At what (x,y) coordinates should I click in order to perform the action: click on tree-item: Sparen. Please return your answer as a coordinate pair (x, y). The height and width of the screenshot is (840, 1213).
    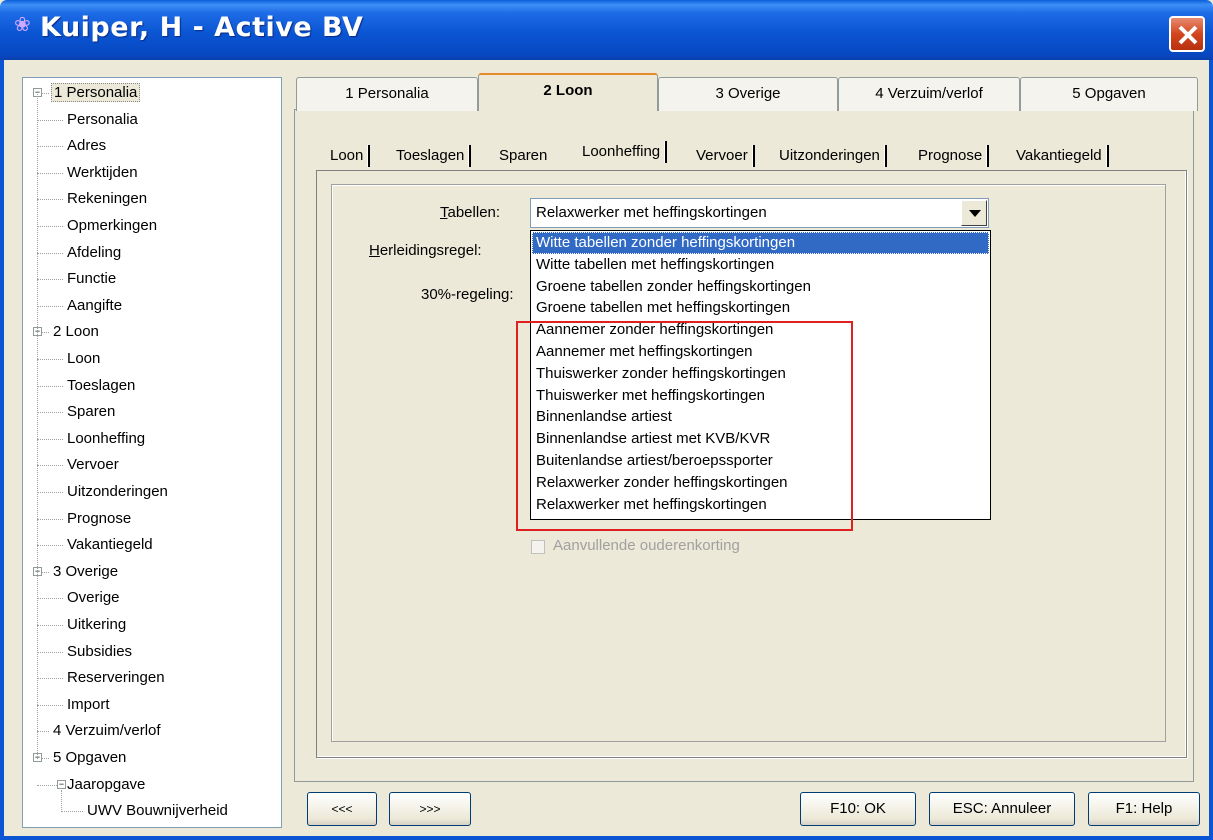
    Looking at the image, I should click on (91, 412).